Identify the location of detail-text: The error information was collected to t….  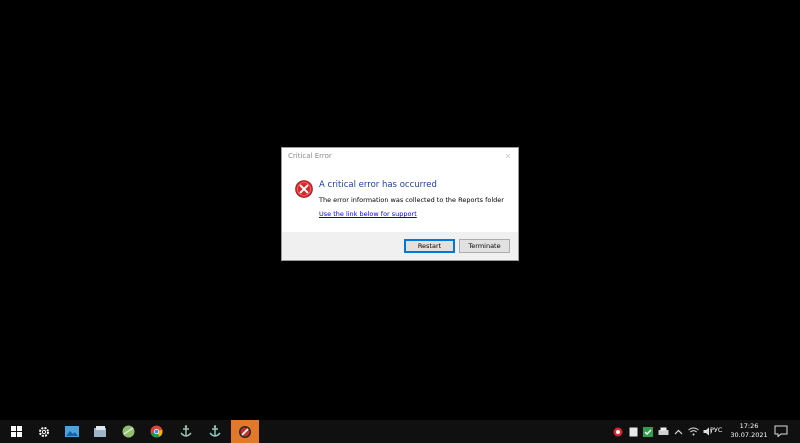
(411, 200).